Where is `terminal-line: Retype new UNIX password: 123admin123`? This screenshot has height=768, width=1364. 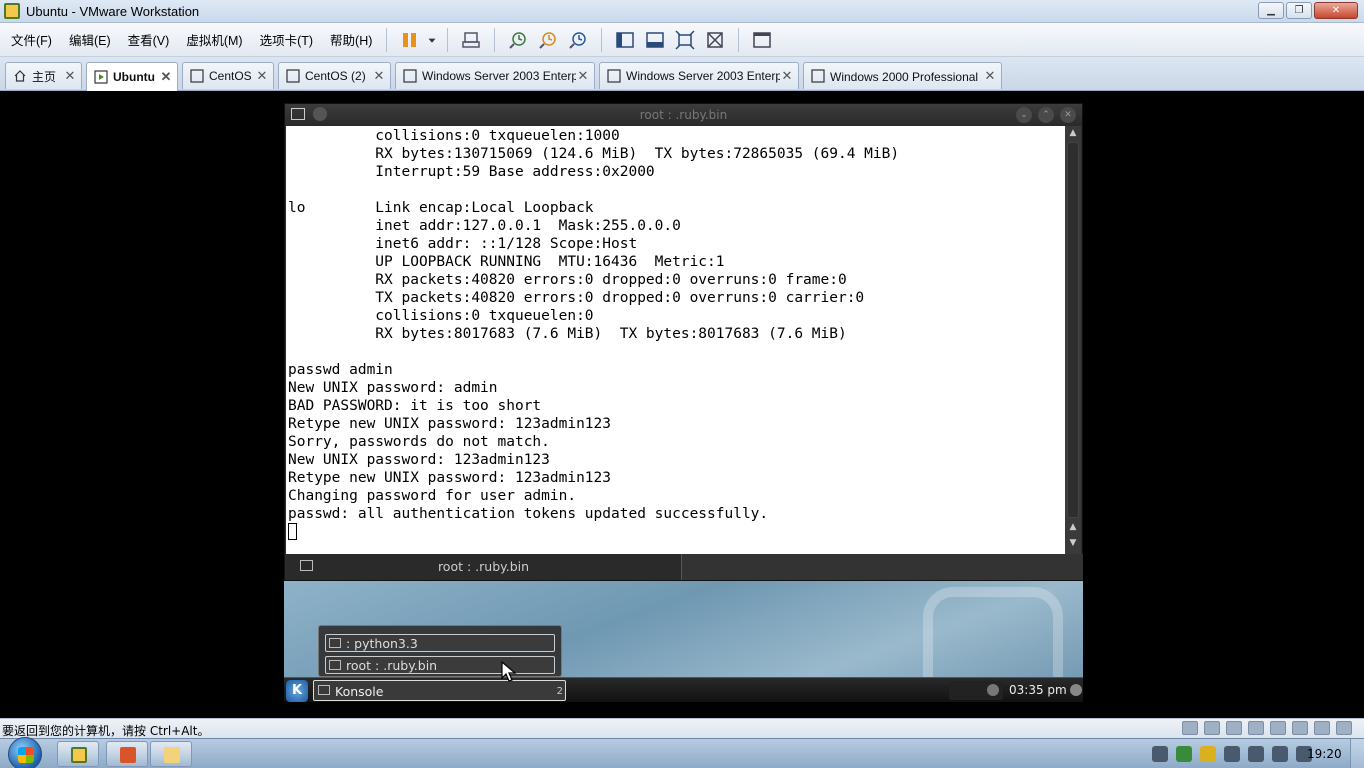 terminal-line: Retype new UNIX password: 123admin123 is located at coordinates (450, 478).